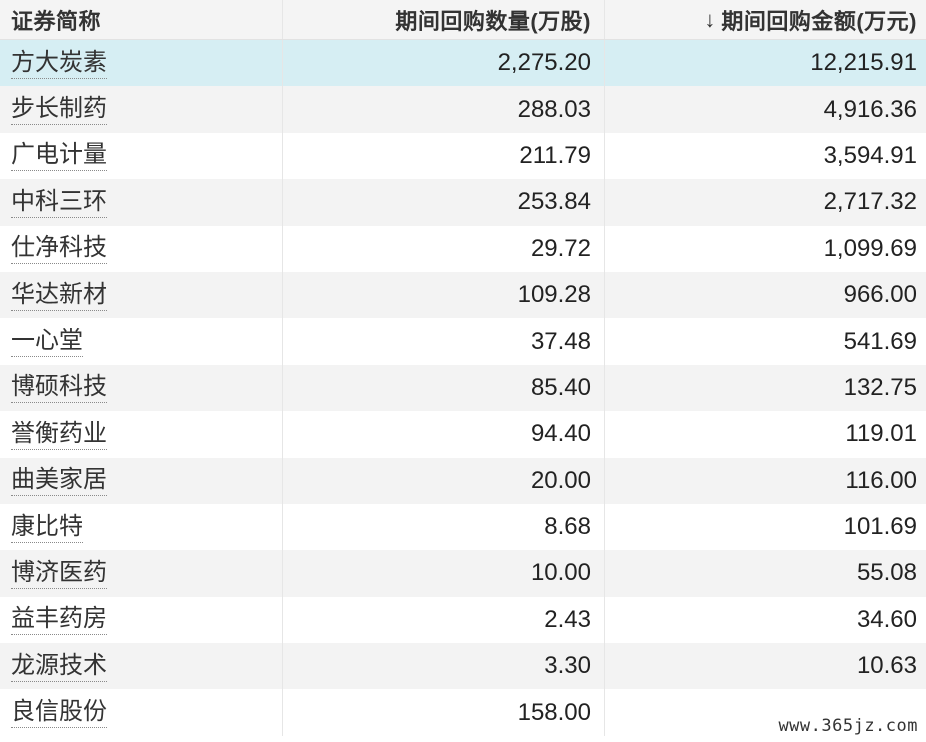 This screenshot has height=742, width=926. Describe the element at coordinates (59, 63) in the screenshot. I see `stock-name-link: 方大炭素` at that location.